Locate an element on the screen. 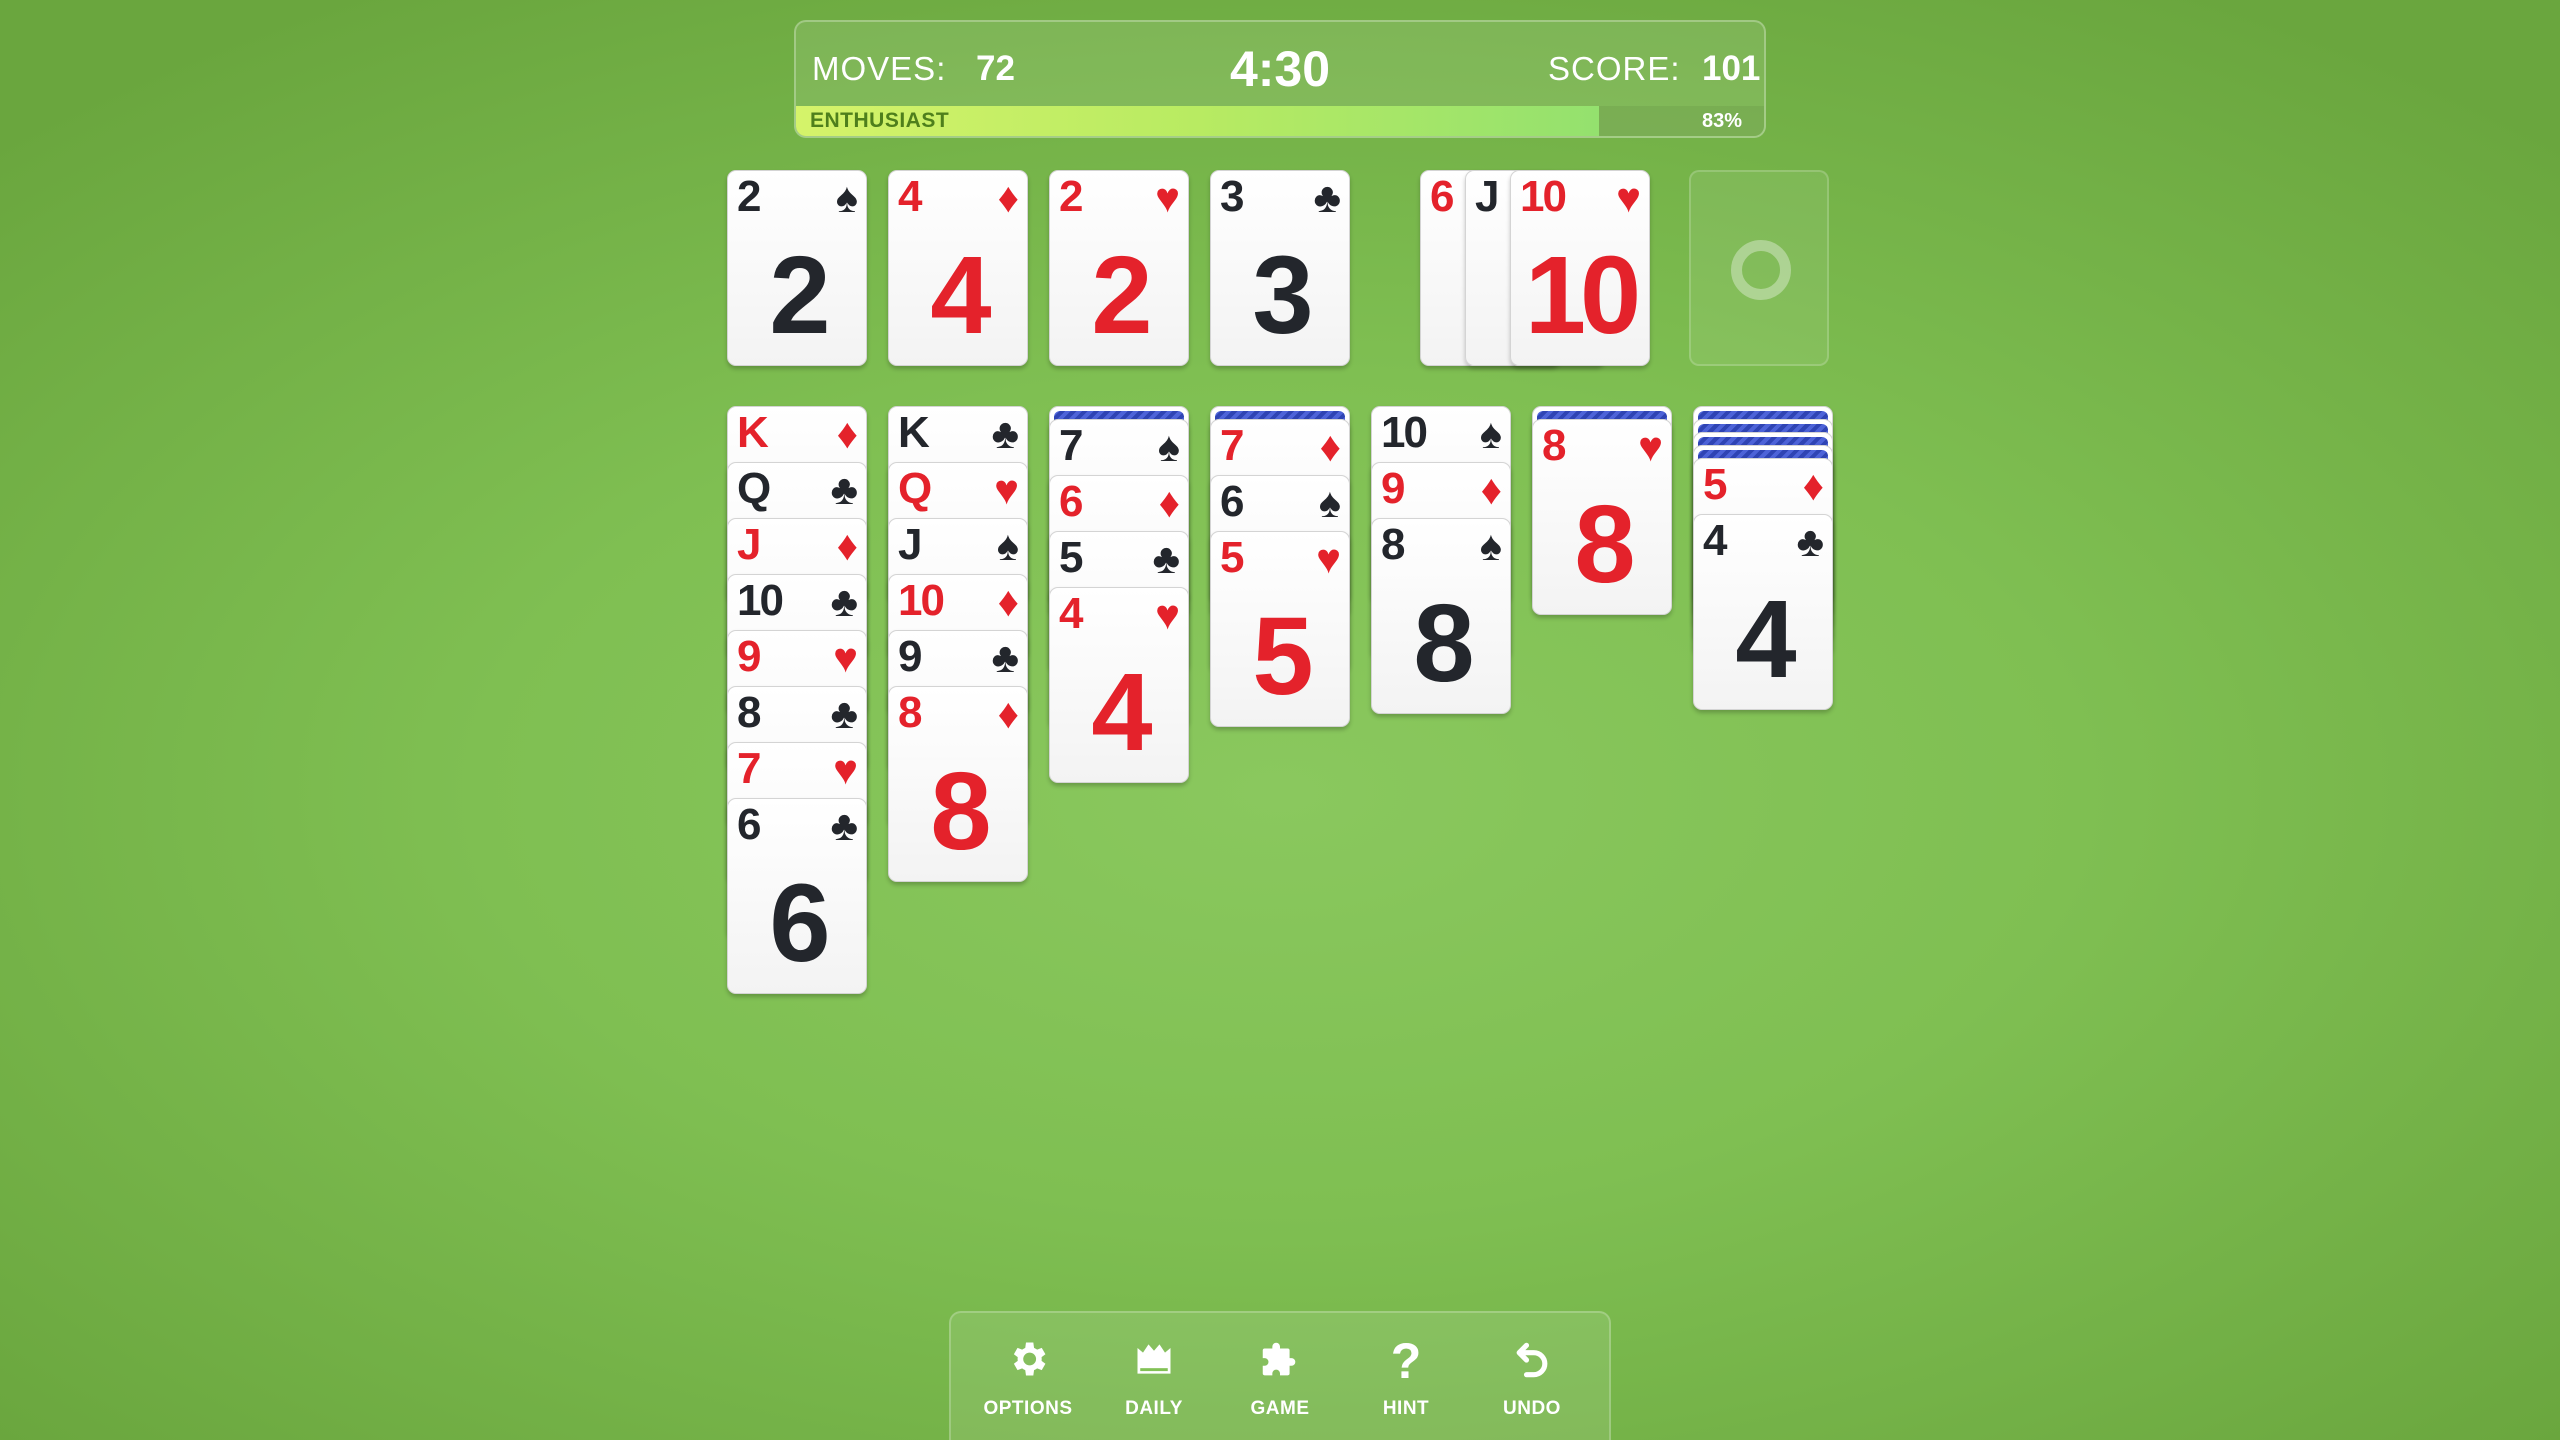 The image size is (2560, 1440). foundation-card: 4 ♦ 4 is located at coordinates (958, 268).